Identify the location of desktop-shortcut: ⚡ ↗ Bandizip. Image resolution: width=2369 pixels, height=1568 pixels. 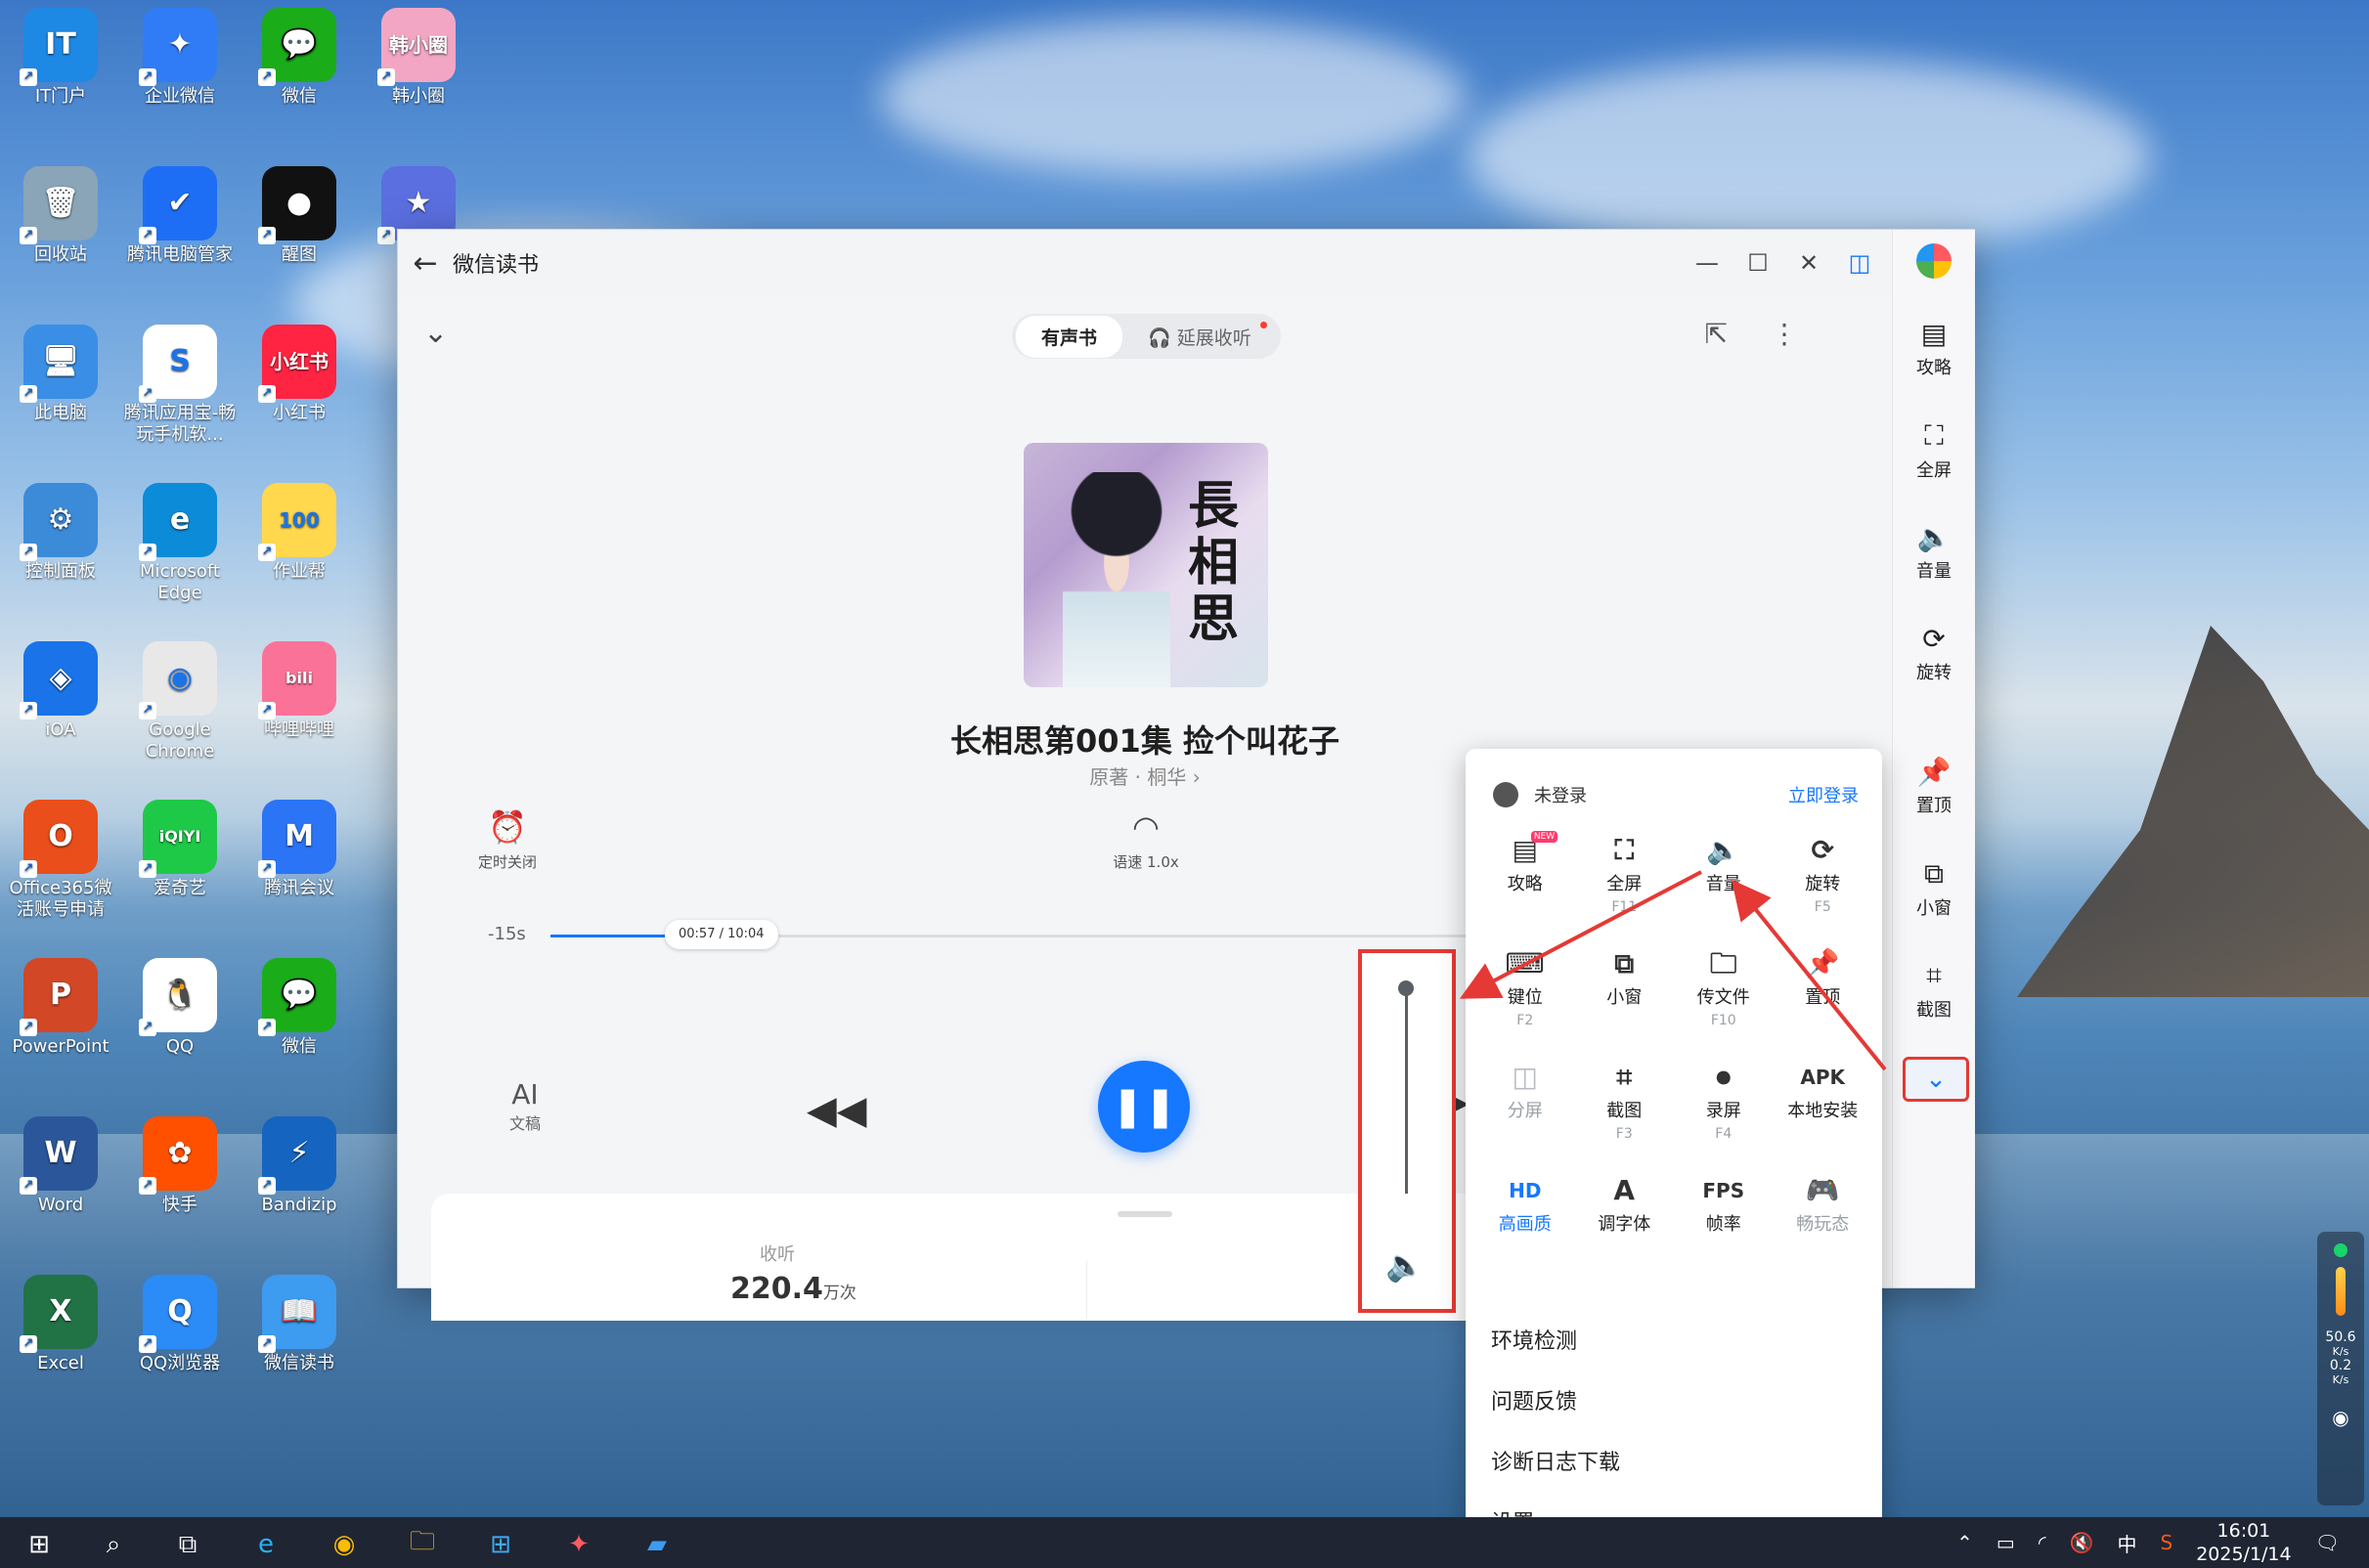
(299, 1166).